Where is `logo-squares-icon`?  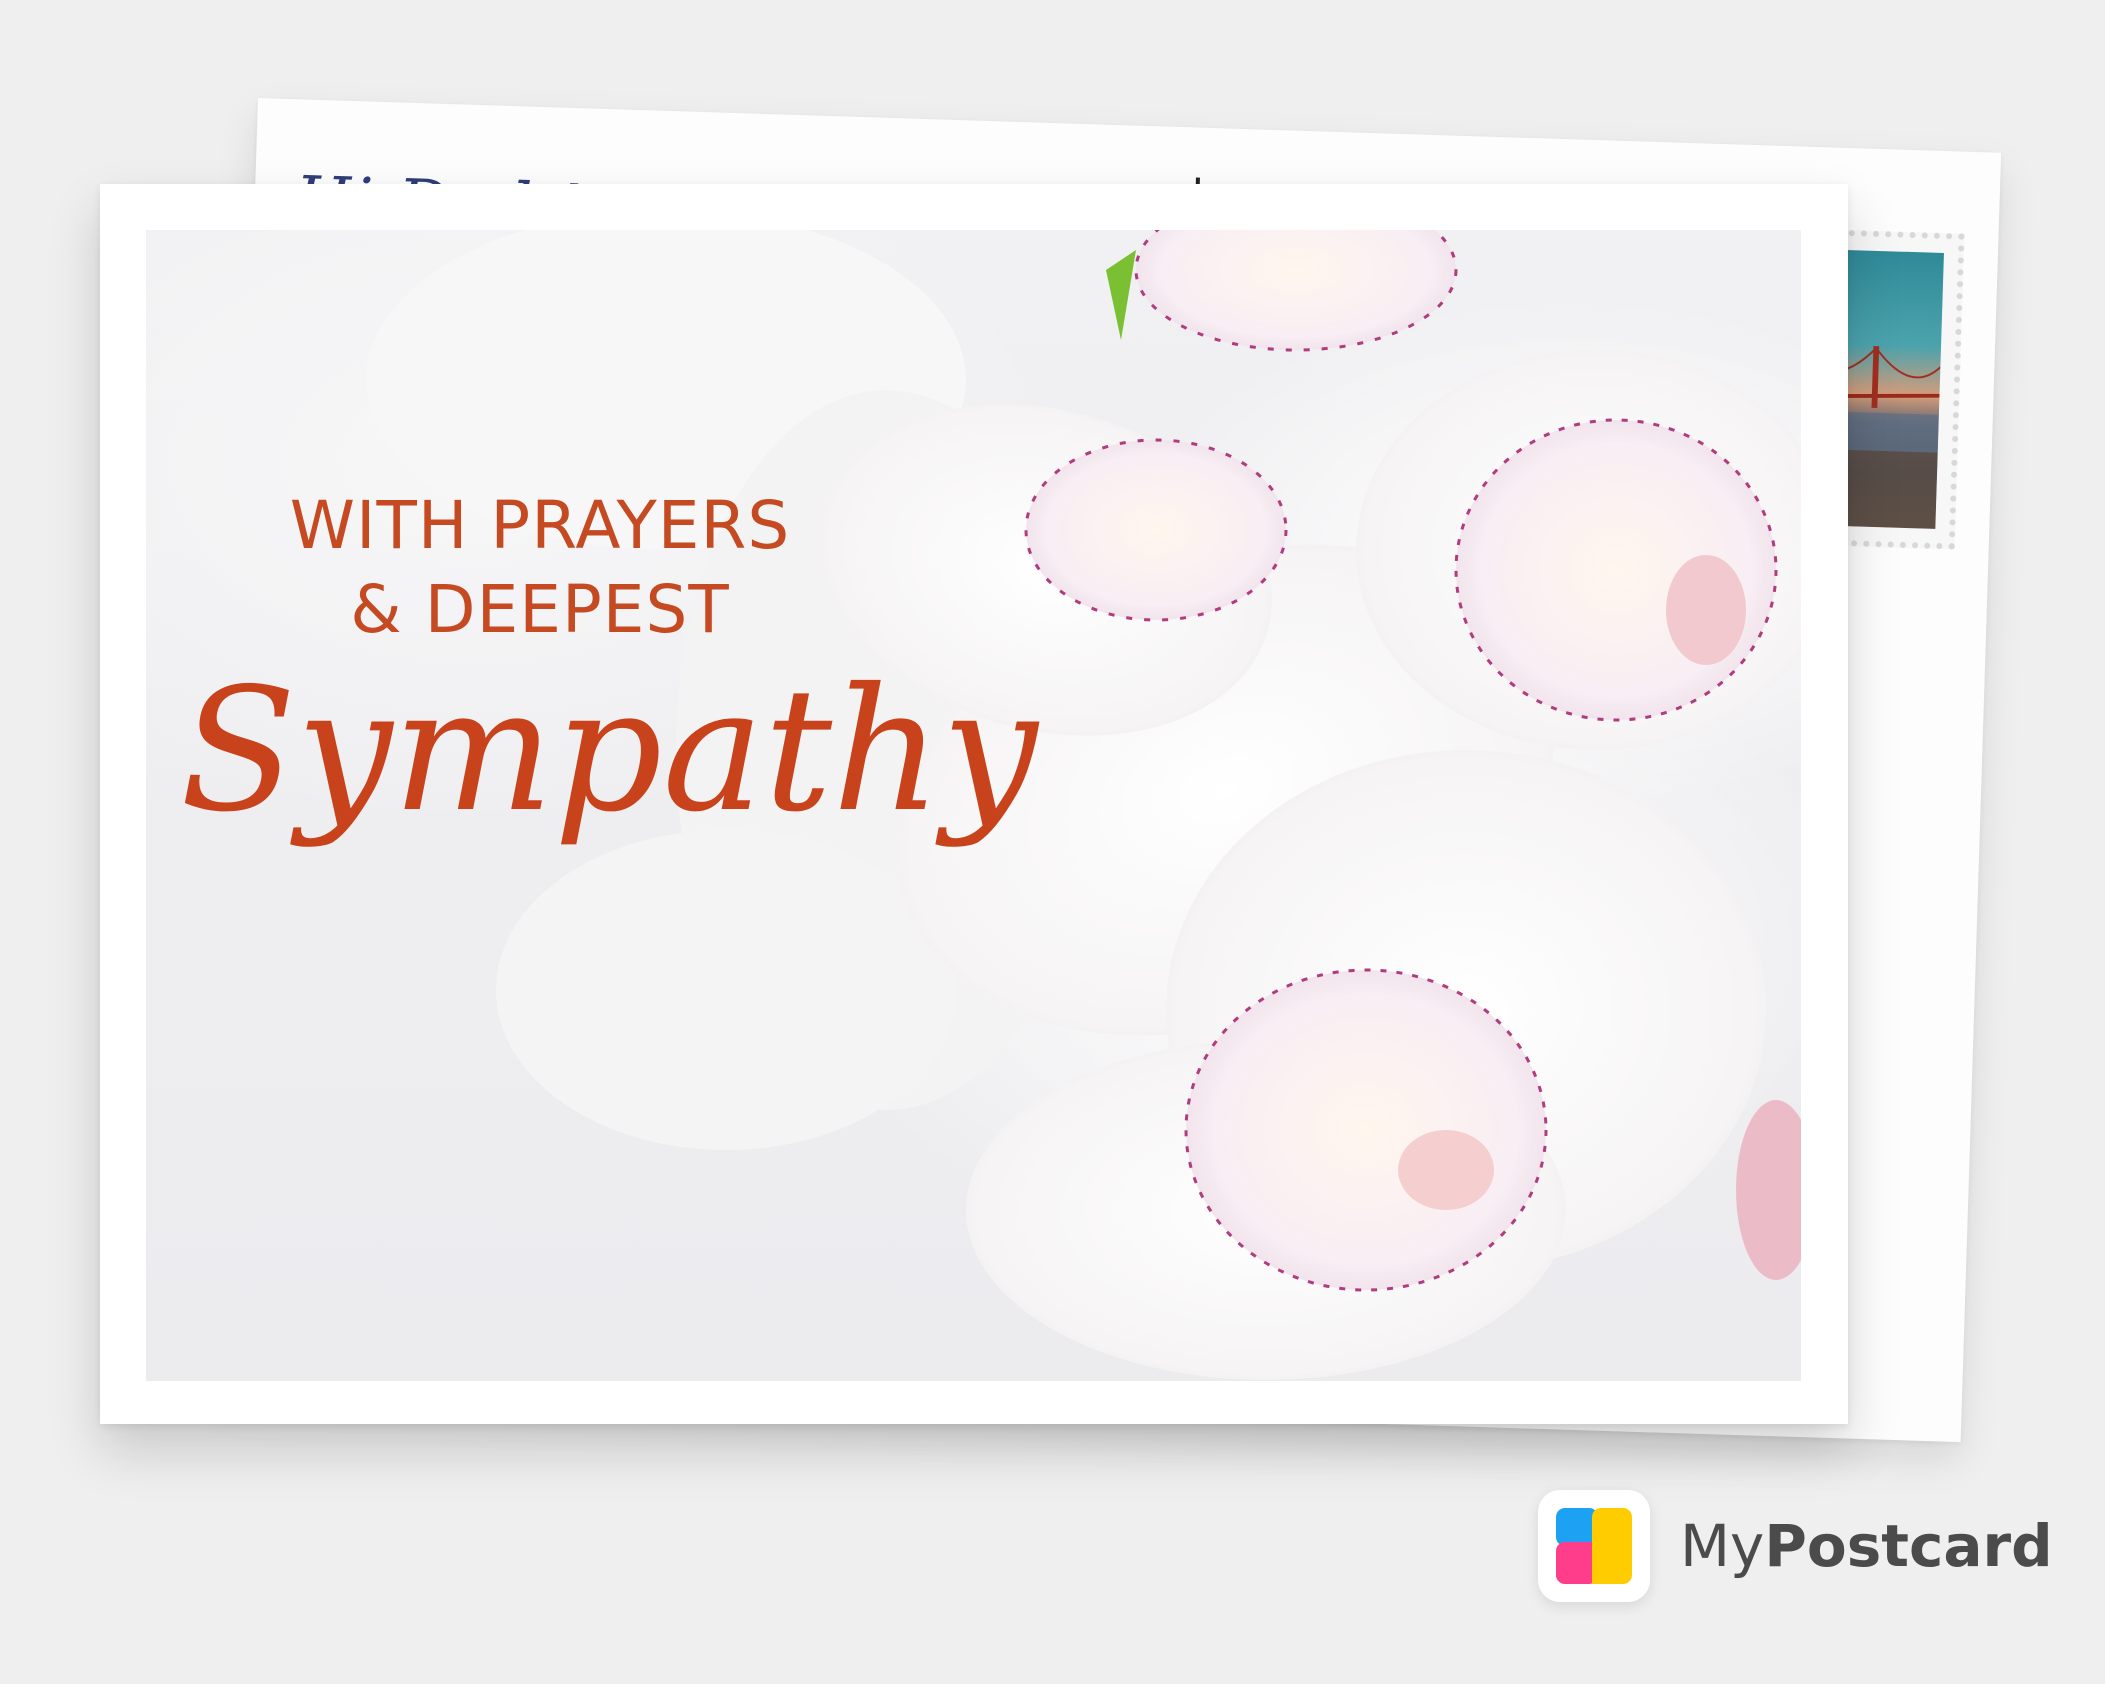
logo-squares-icon is located at coordinates (1594, 1546).